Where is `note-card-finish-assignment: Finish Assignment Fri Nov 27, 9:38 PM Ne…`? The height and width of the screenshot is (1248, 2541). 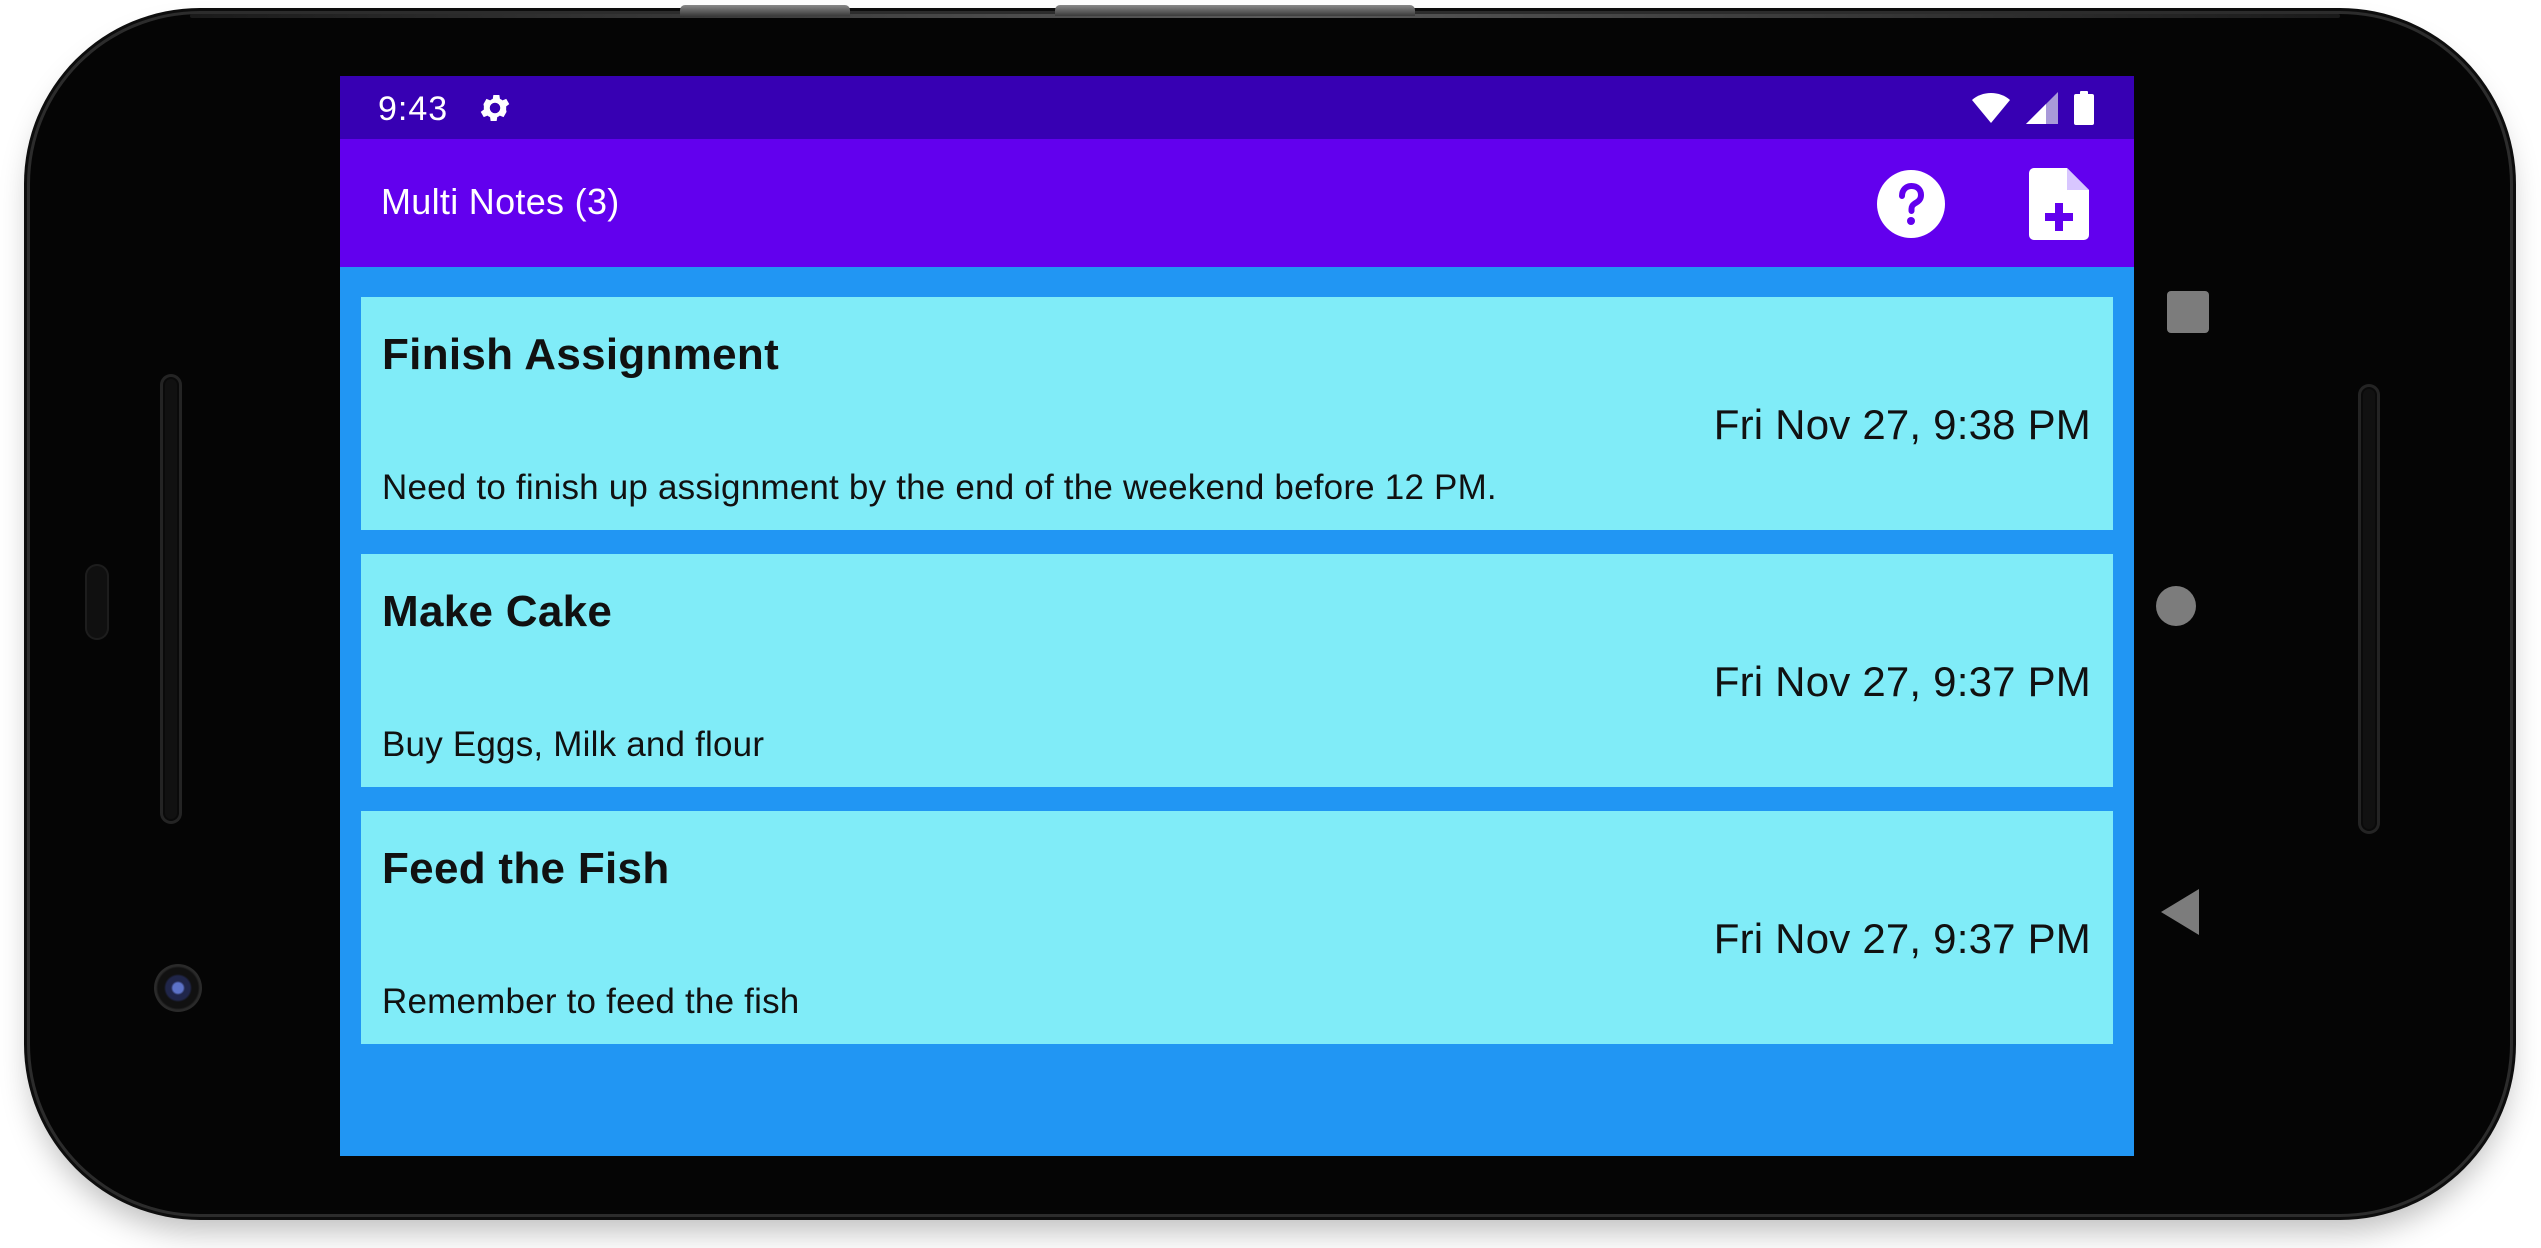 note-card-finish-assignment: Finish Assignment Fri Nov 27, 9:38 PM Ne… is located at coordinates (1237, 413).